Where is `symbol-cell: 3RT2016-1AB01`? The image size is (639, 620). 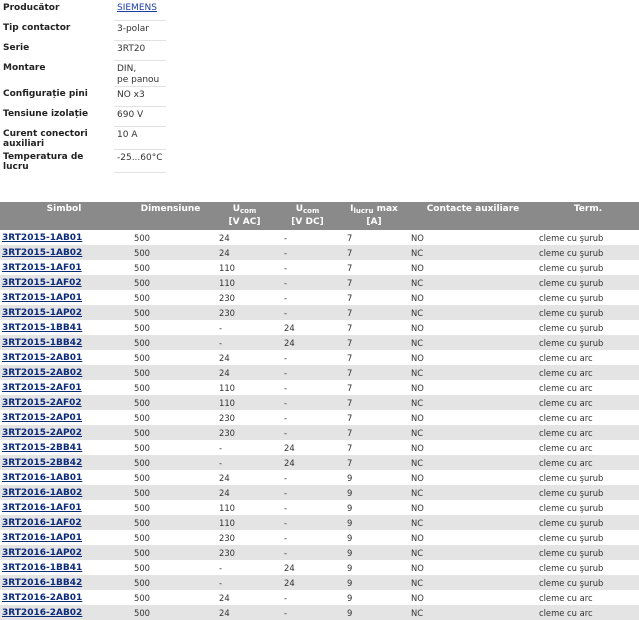
symbol-cell: 3RT2016-1AB01 is located at coordinates (64, 477).